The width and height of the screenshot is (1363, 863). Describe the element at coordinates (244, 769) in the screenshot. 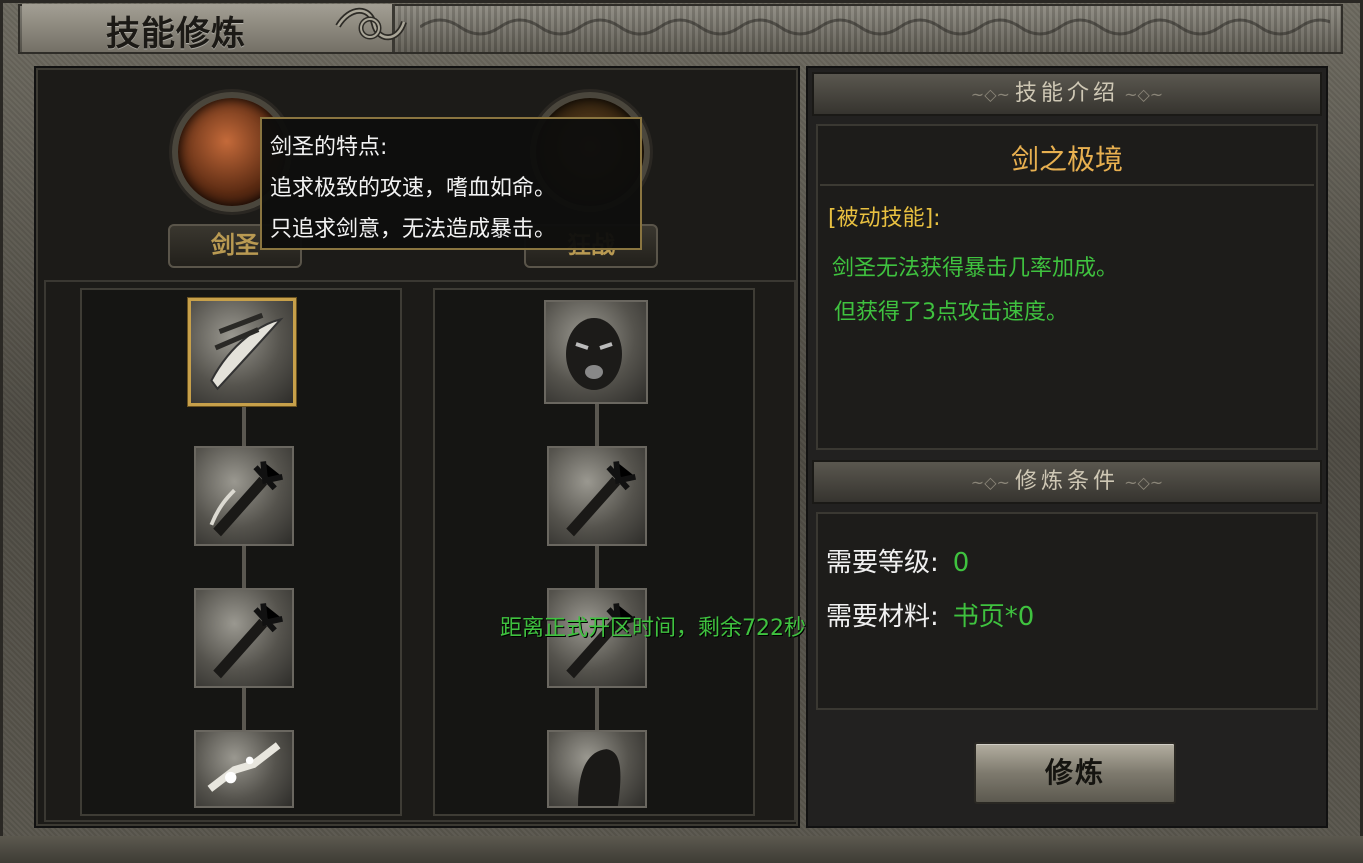

I see `sword-shatter-icon` at that location.